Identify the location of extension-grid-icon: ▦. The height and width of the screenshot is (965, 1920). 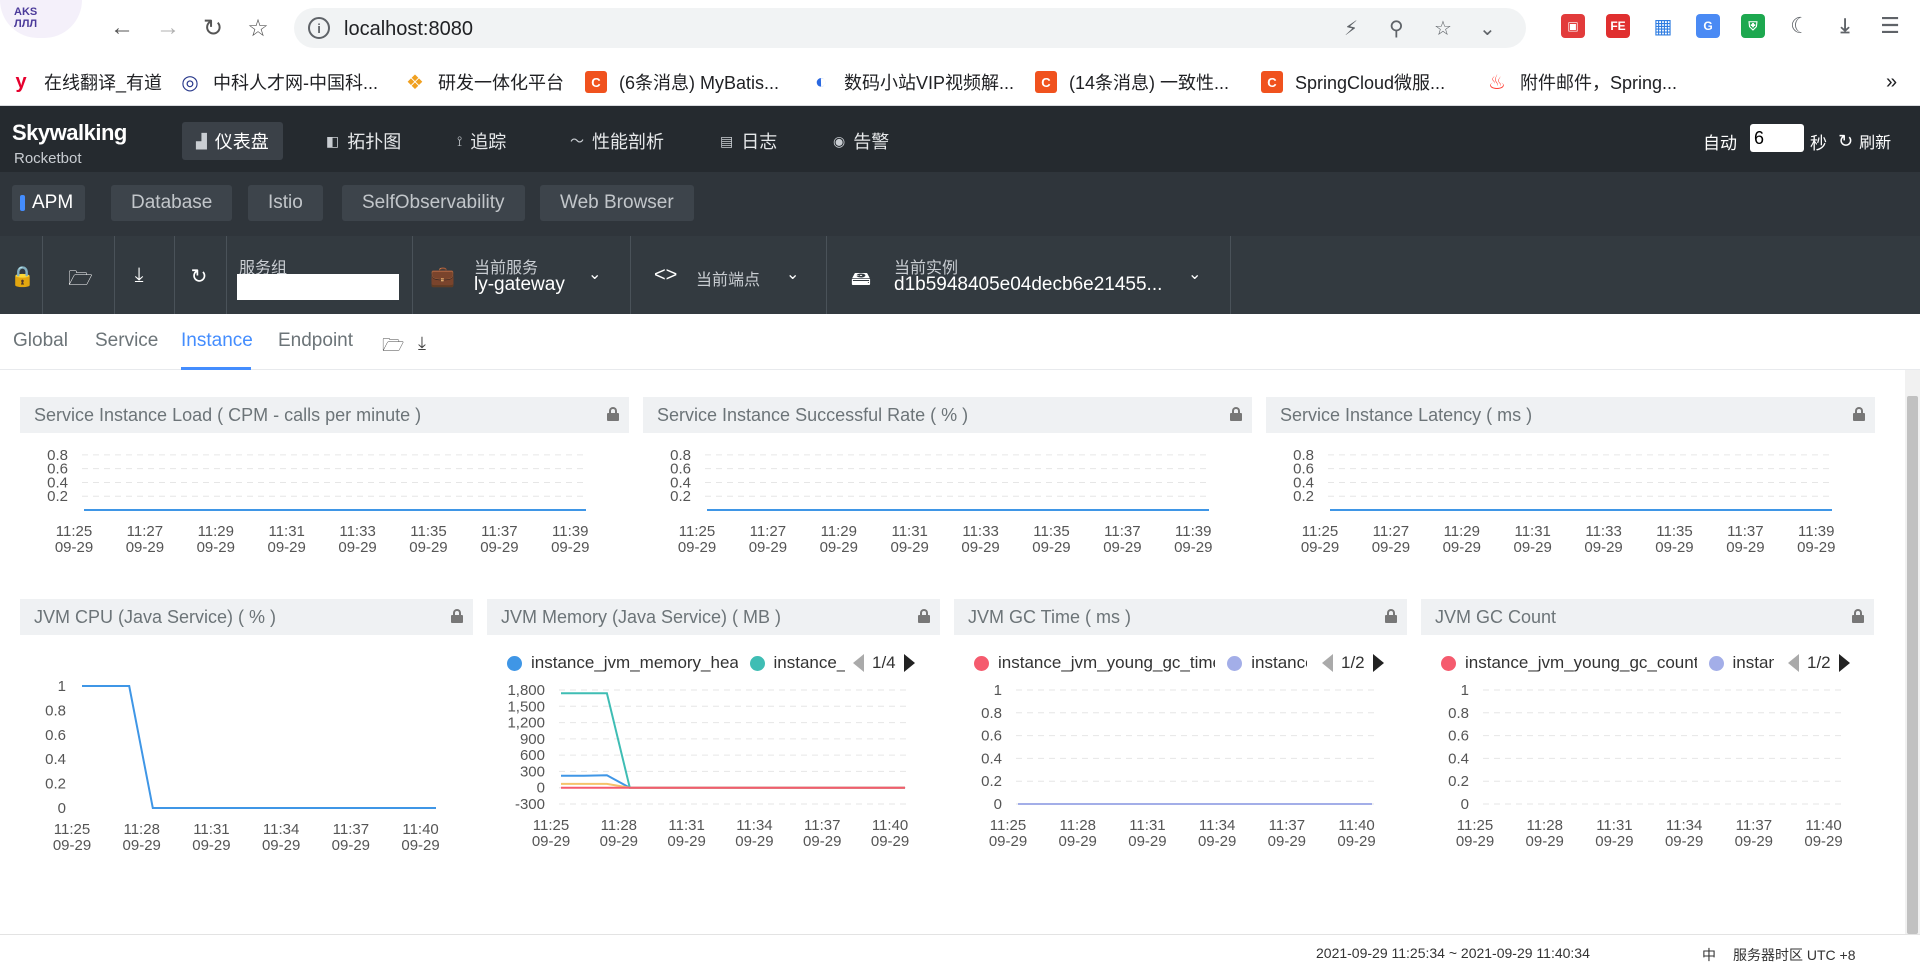
(1663, 26).